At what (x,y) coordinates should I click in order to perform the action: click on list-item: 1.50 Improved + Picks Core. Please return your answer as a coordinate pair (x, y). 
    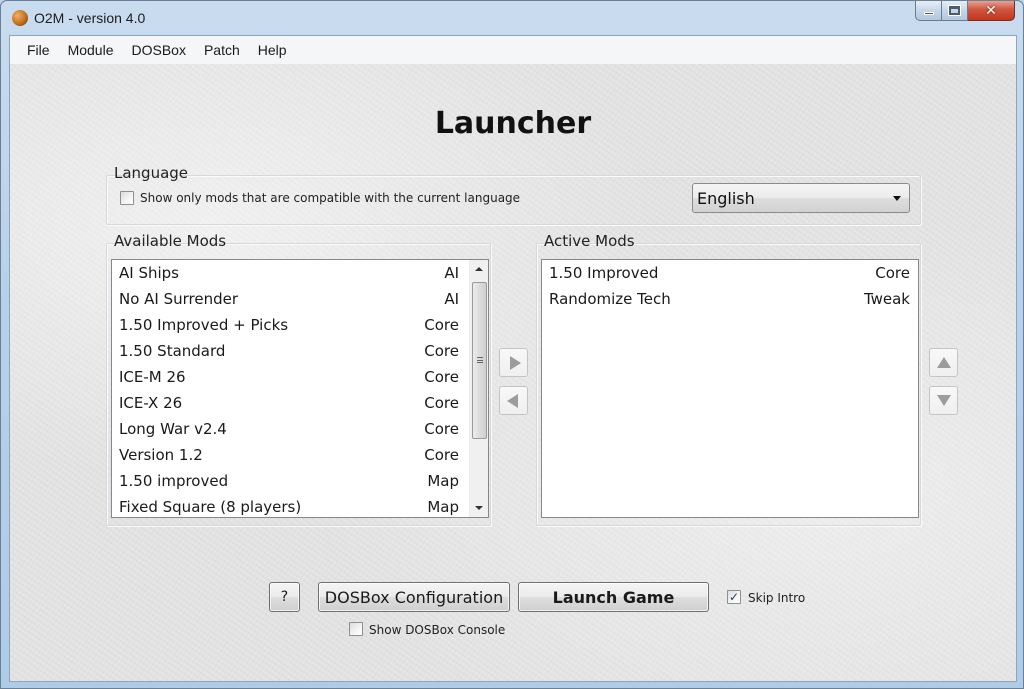
    Looking at the image, I should click on (290, 325).